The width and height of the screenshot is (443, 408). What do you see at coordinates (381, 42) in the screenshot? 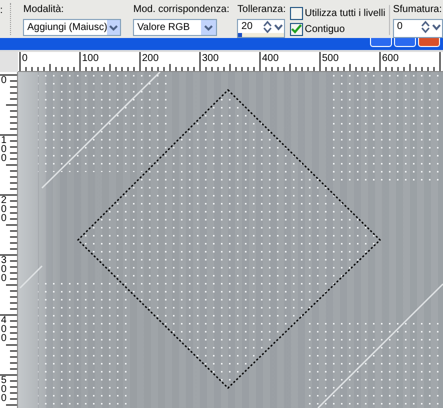
I see `minimize-button` at bounding box center [381, 42].